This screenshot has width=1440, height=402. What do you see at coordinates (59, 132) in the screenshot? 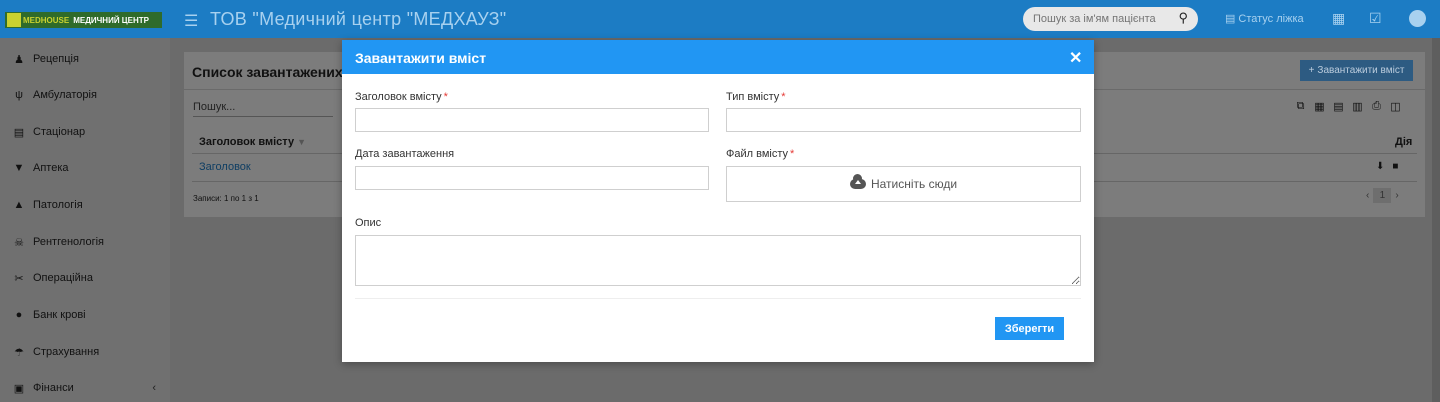
I see `sidebar-item-label: Стаціонар` at bounding box center [59, 132].